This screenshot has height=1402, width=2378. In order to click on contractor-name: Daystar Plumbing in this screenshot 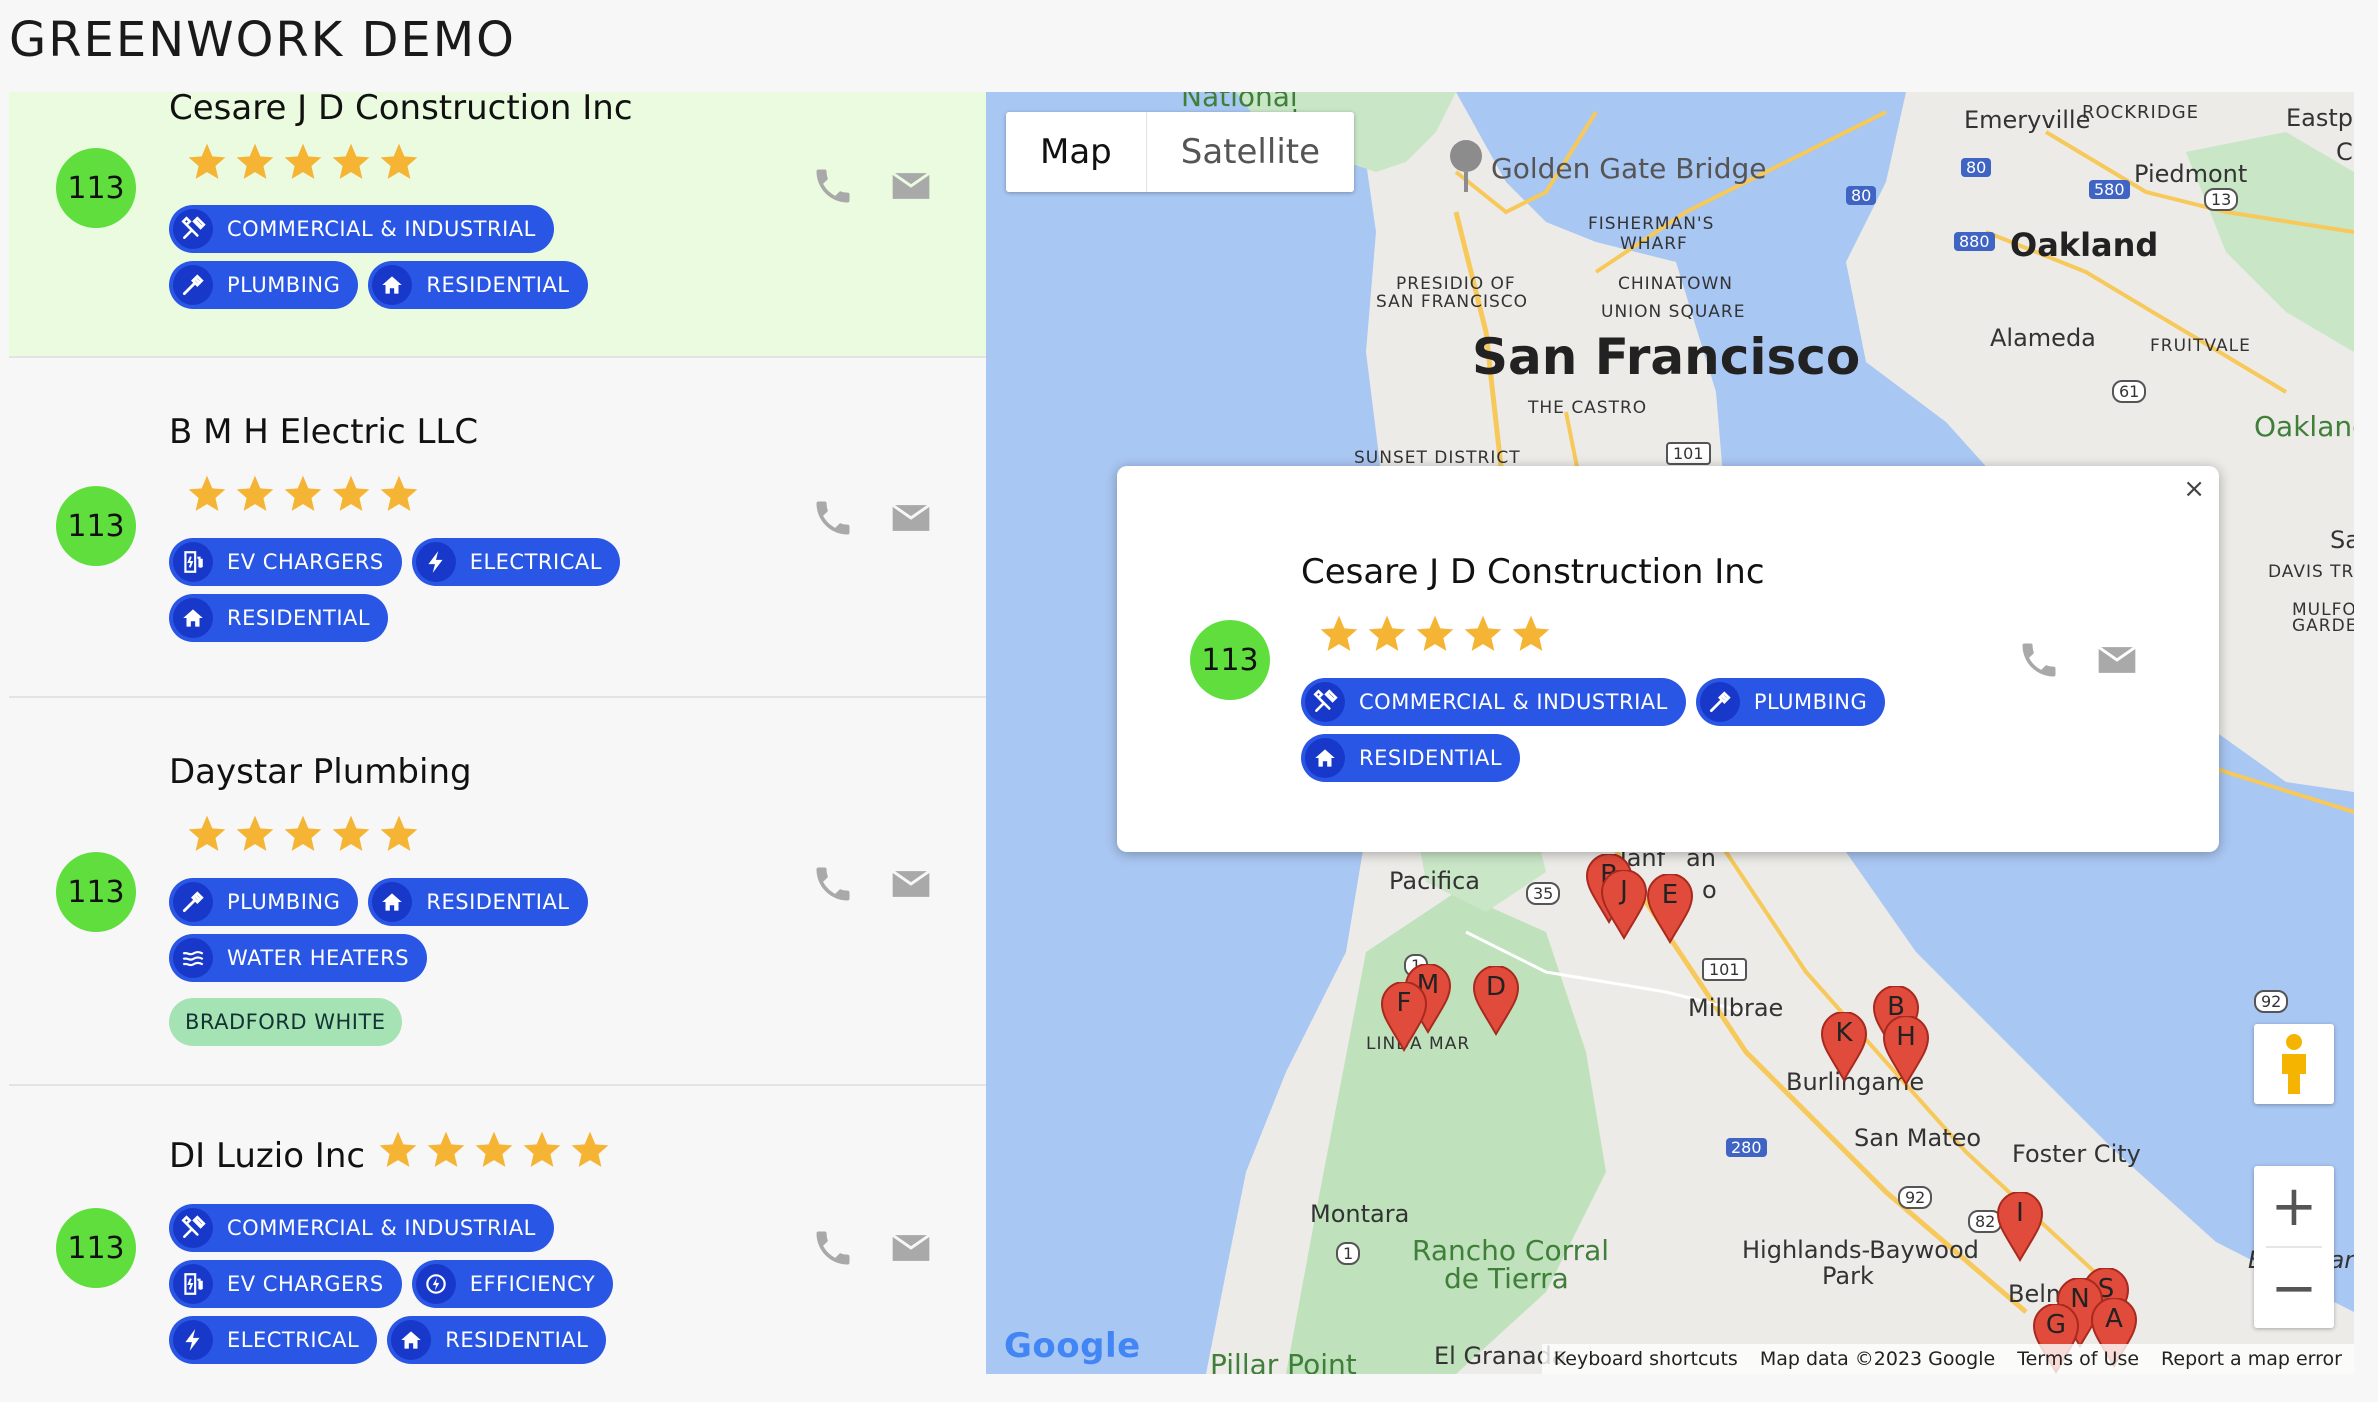, I will do `click(320, 772)`.